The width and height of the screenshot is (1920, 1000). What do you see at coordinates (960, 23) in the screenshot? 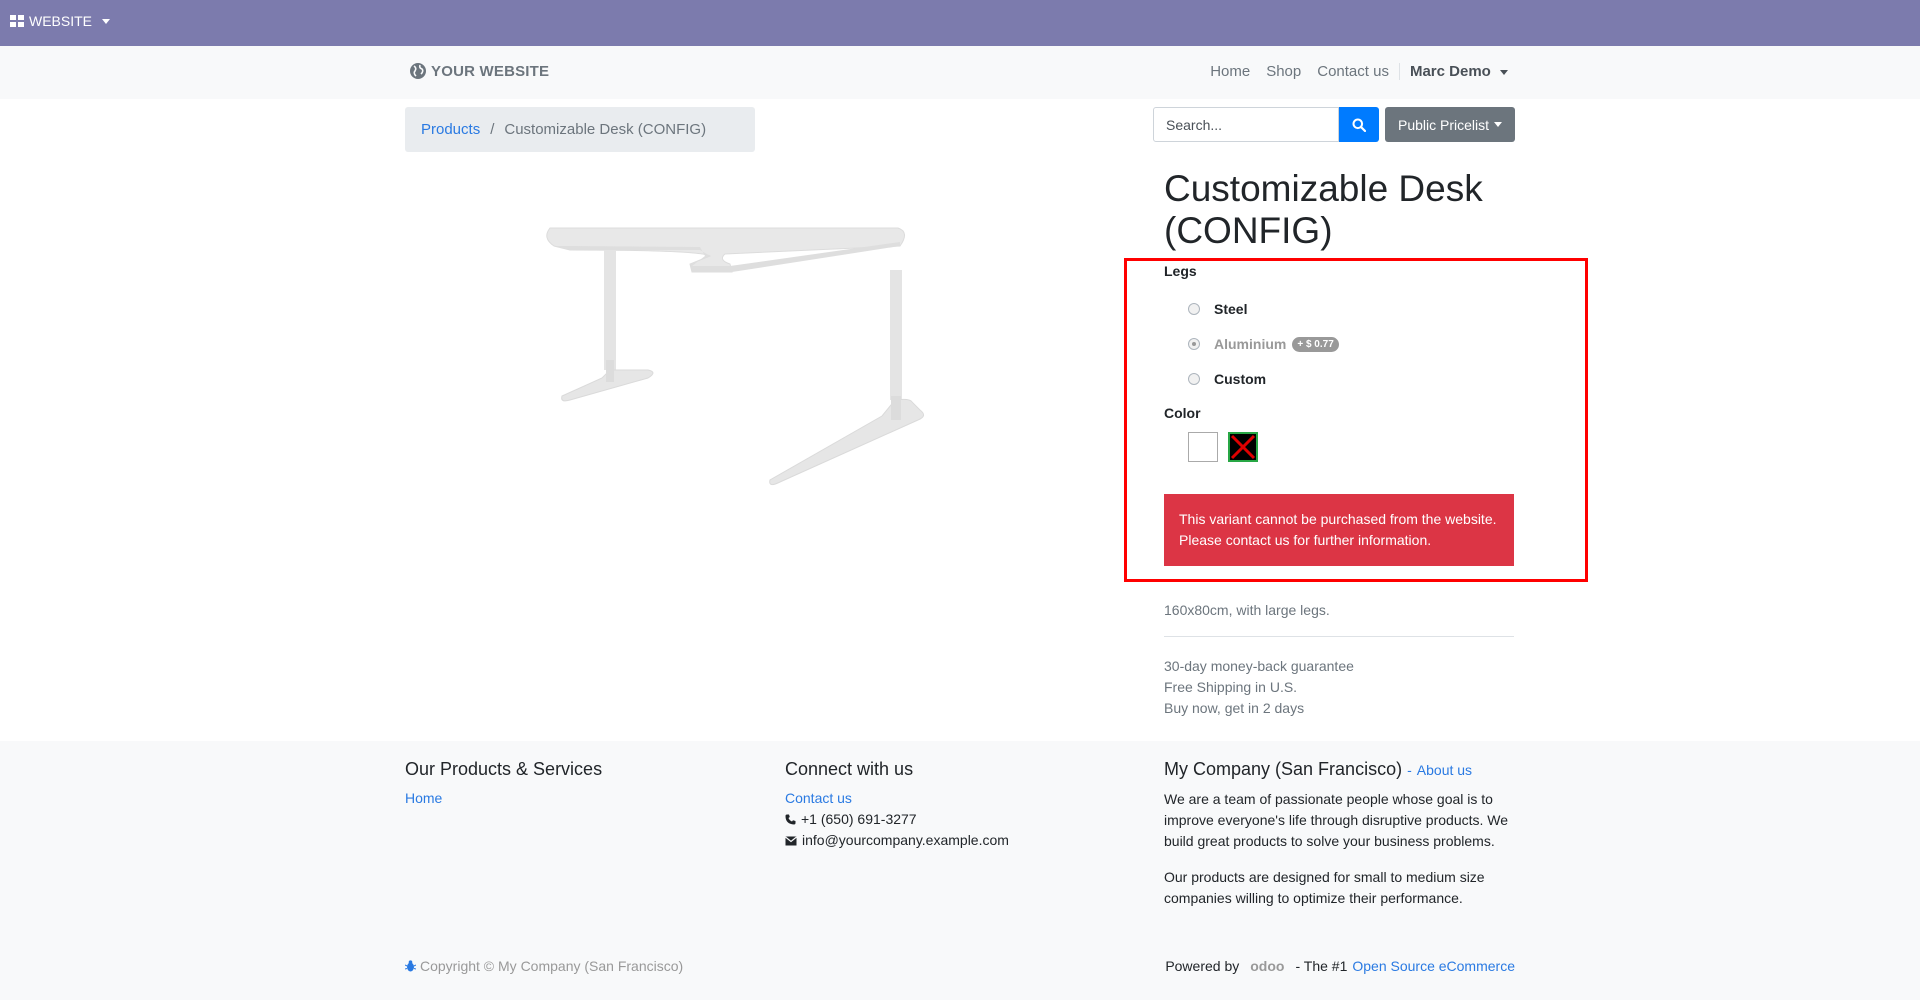
I see `admin-bar: WEBSITE` at bounding box center [960, 23].